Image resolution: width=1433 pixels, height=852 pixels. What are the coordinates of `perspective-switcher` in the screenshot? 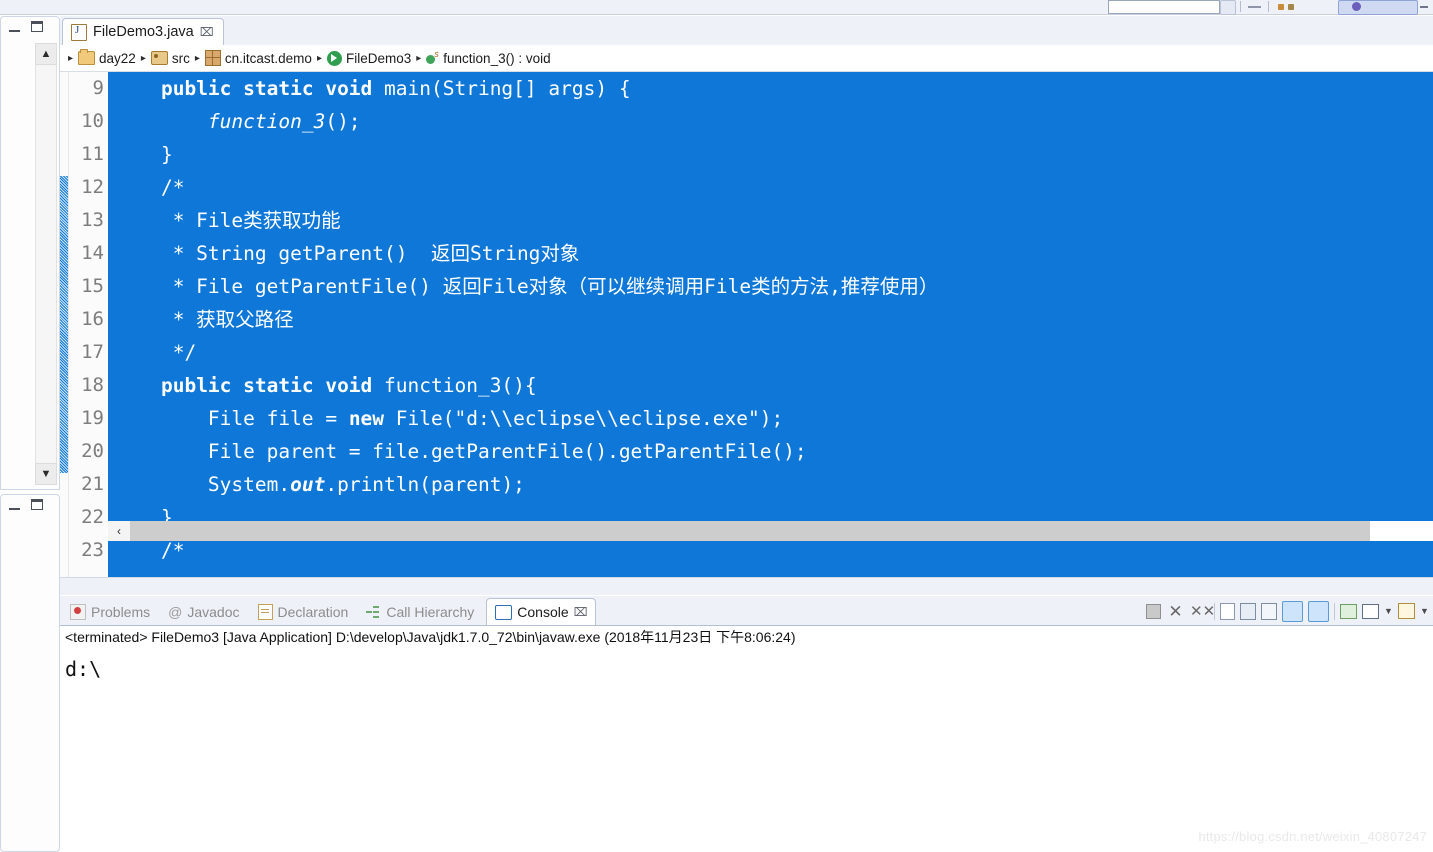 It's located at (1378, 7).